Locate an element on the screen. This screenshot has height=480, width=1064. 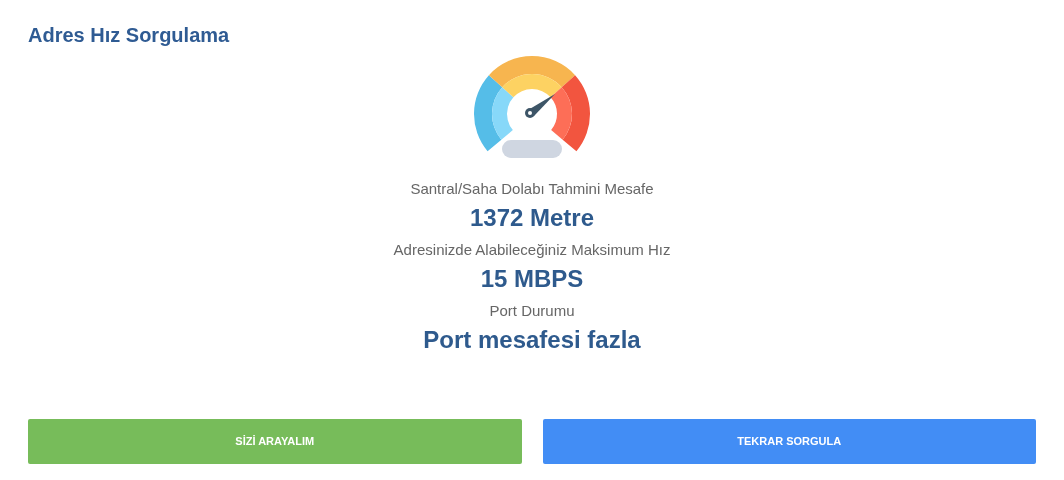
result-label: Port Durumu is located at coordinates (532, 311).